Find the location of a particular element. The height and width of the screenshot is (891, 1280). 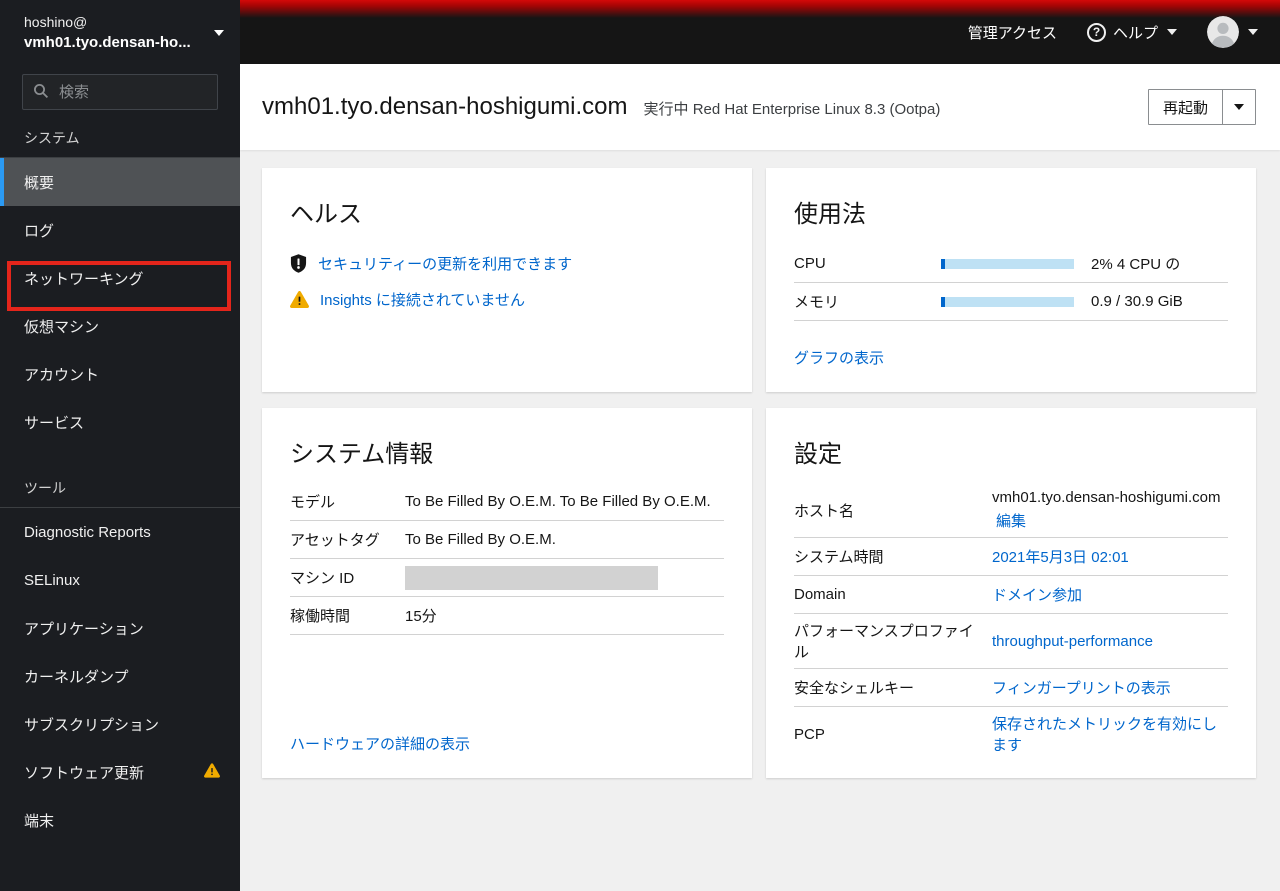

avatar is located at coordinates (1223, 32).